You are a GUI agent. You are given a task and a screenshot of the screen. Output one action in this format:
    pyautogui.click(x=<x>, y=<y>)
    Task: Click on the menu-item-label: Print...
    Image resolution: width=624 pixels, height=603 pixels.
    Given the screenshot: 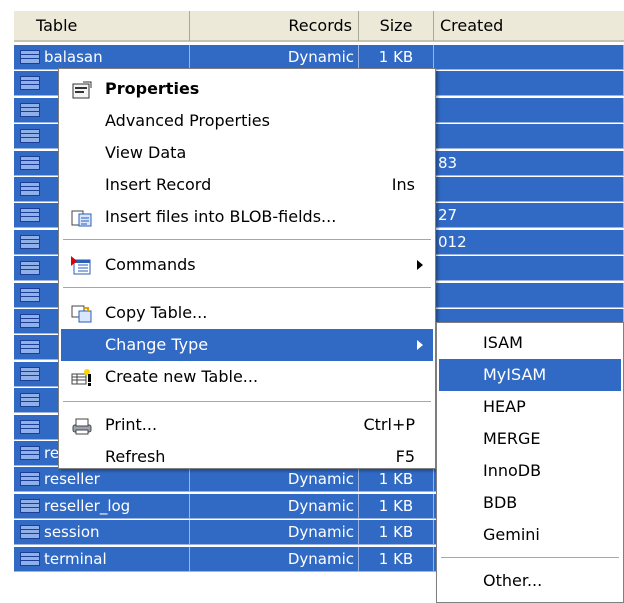 What is the action you would take?
    pyautogui.click(x=131, y=424)
    